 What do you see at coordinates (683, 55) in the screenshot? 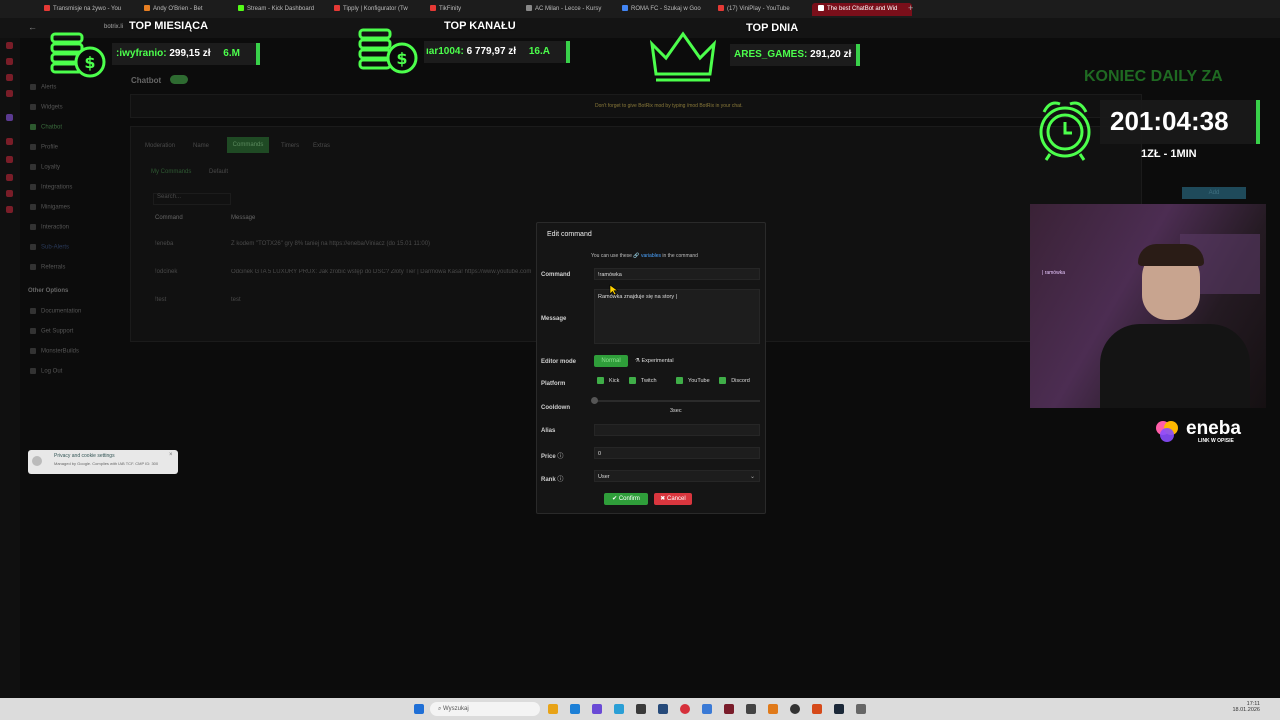
I see `crown-icon` at bounding box center [683, 55].